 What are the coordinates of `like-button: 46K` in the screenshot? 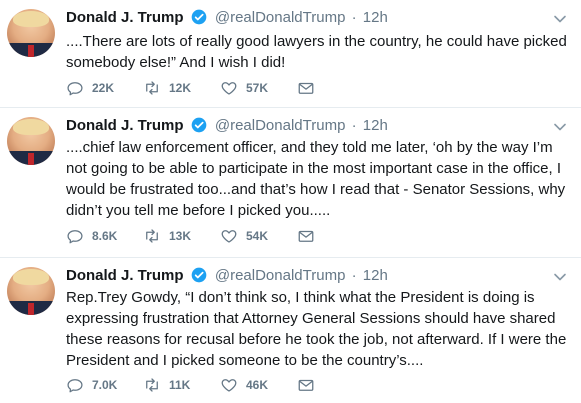 It's located at (258, 385).